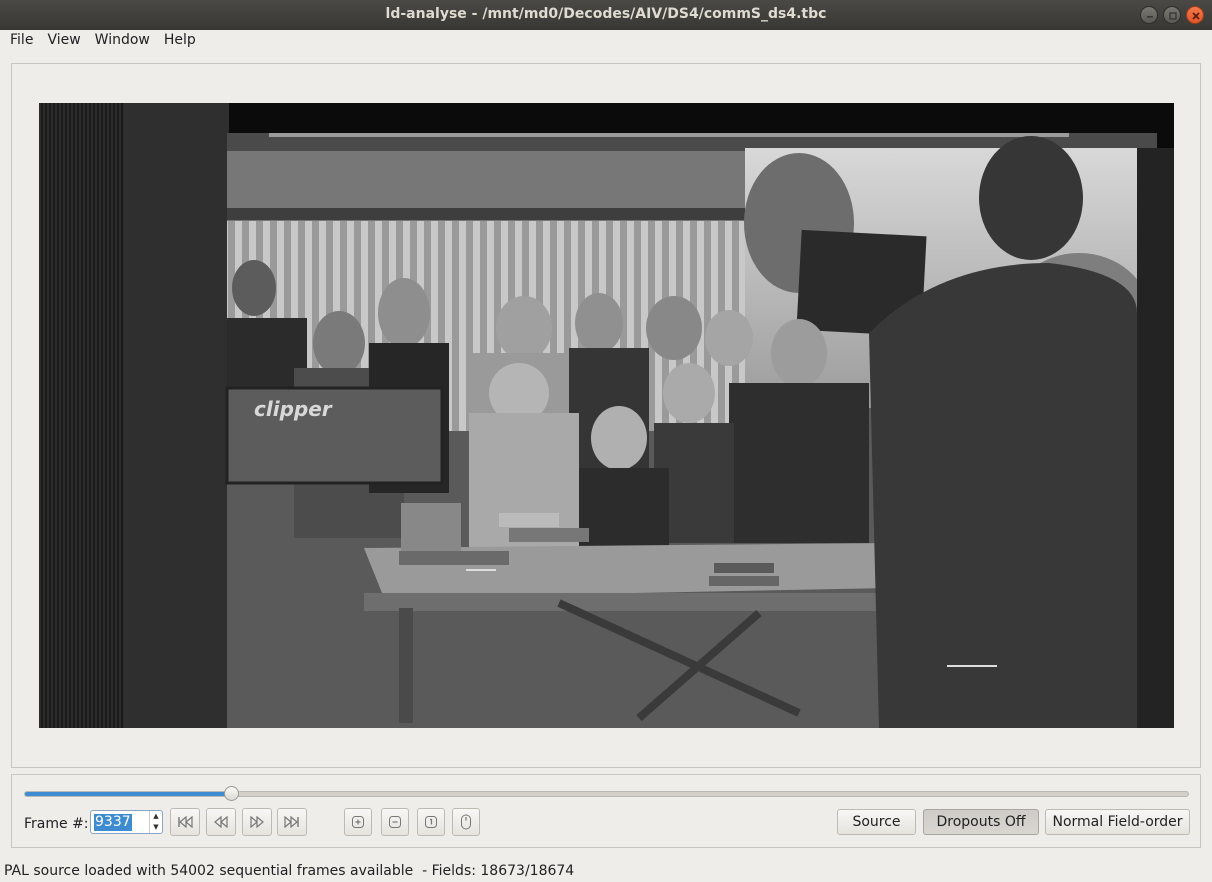  I want to click on minimize-button, so click(1149, 15).